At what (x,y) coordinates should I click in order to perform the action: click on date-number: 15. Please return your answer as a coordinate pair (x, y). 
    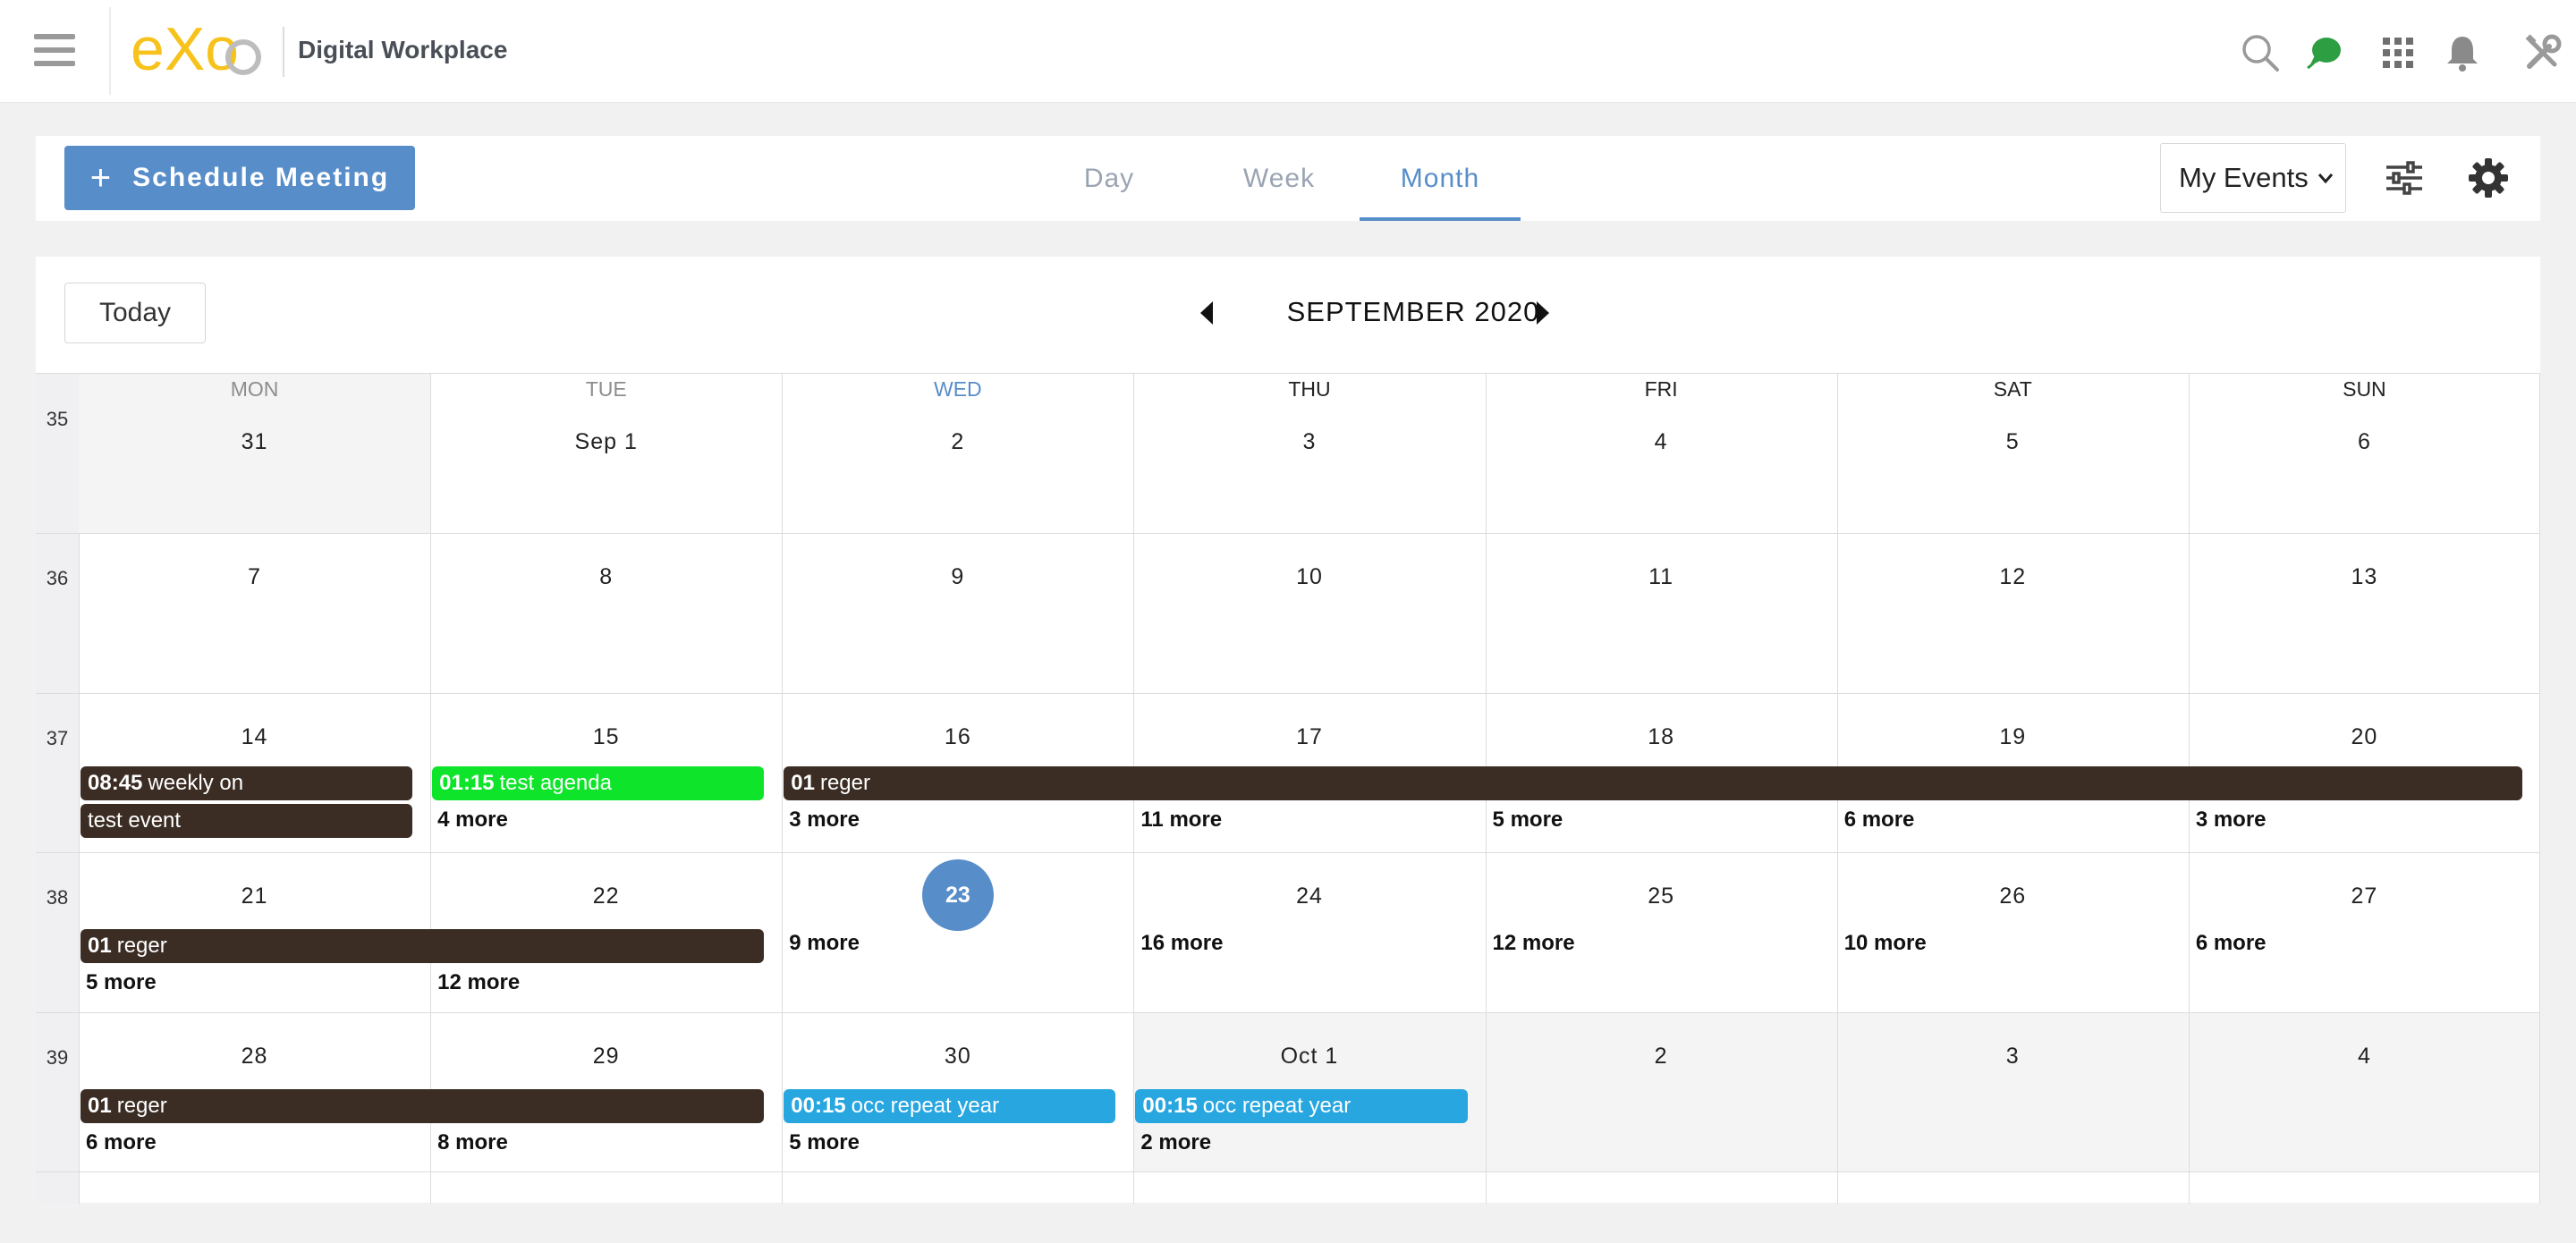
    Looking at the image, I should click on (606, 737).